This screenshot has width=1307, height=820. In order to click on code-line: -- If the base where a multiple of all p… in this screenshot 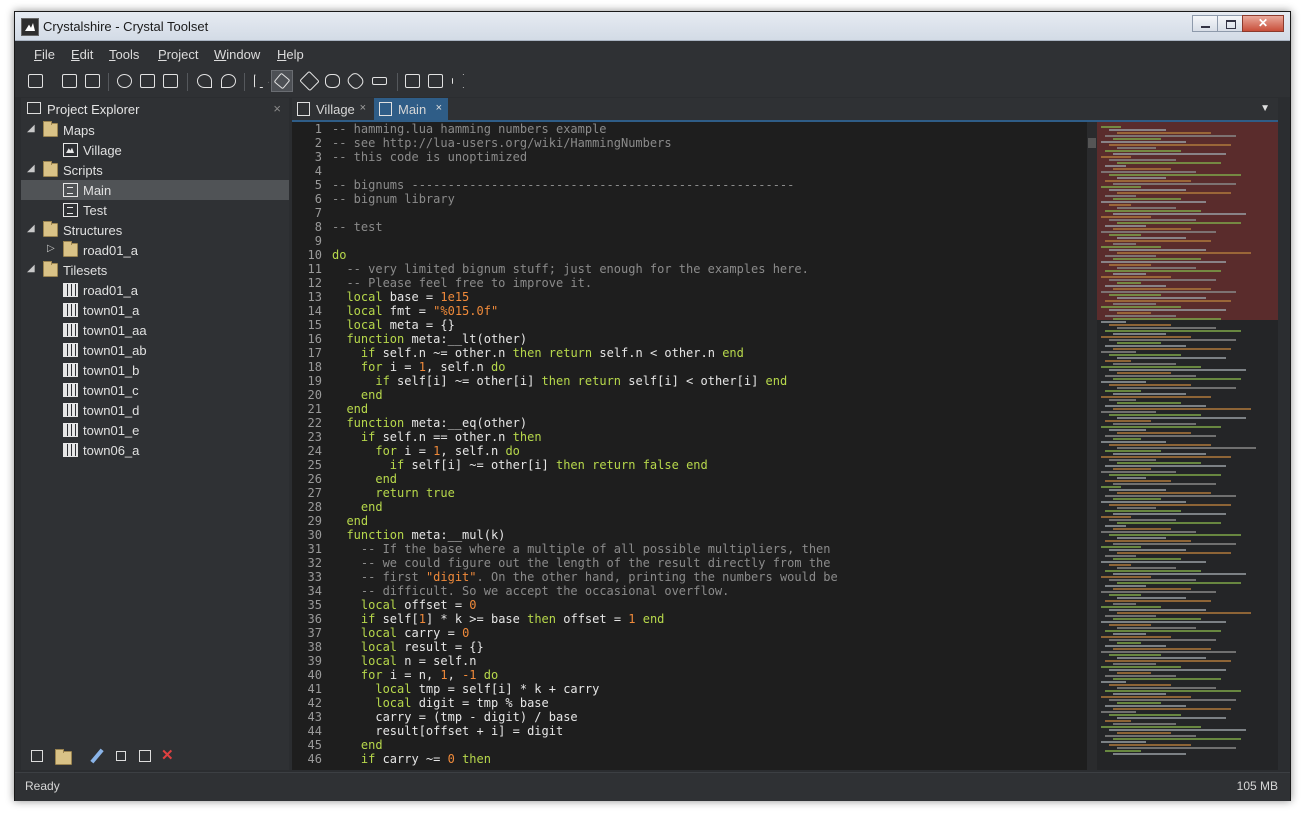, I will do `click(709, 549)`.